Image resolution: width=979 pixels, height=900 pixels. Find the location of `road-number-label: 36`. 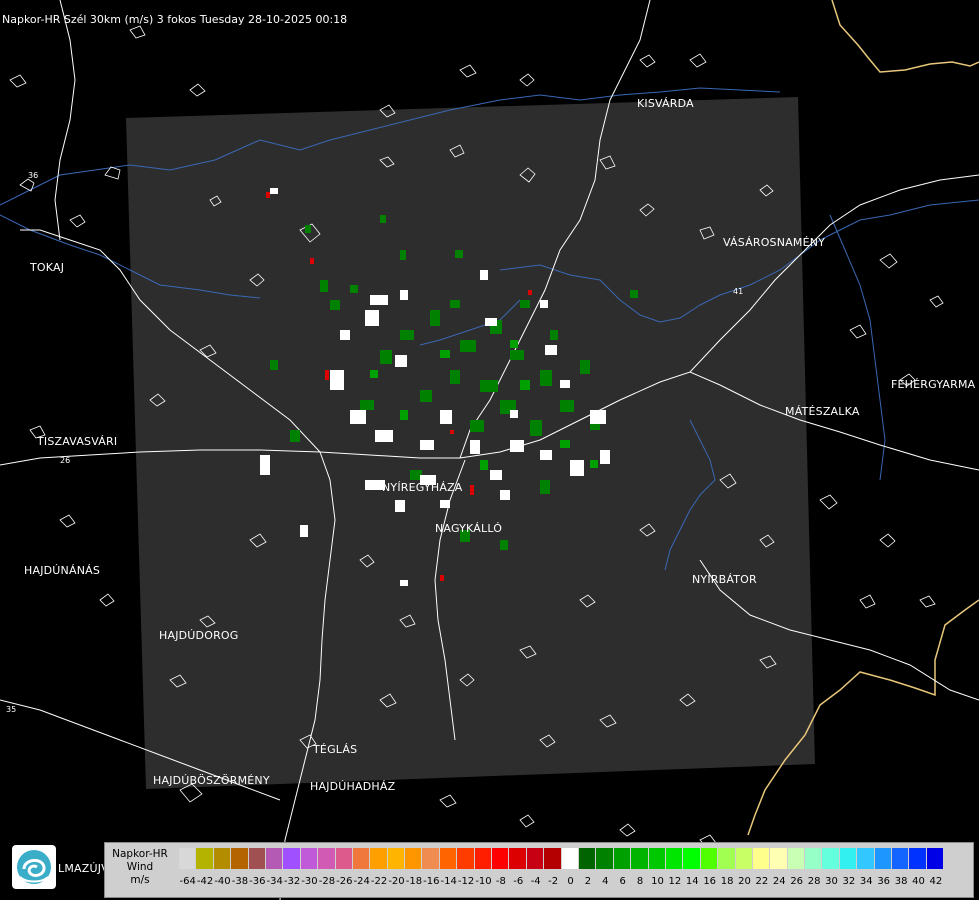

road-number-label: 36 is located at coordinates (33, 175).